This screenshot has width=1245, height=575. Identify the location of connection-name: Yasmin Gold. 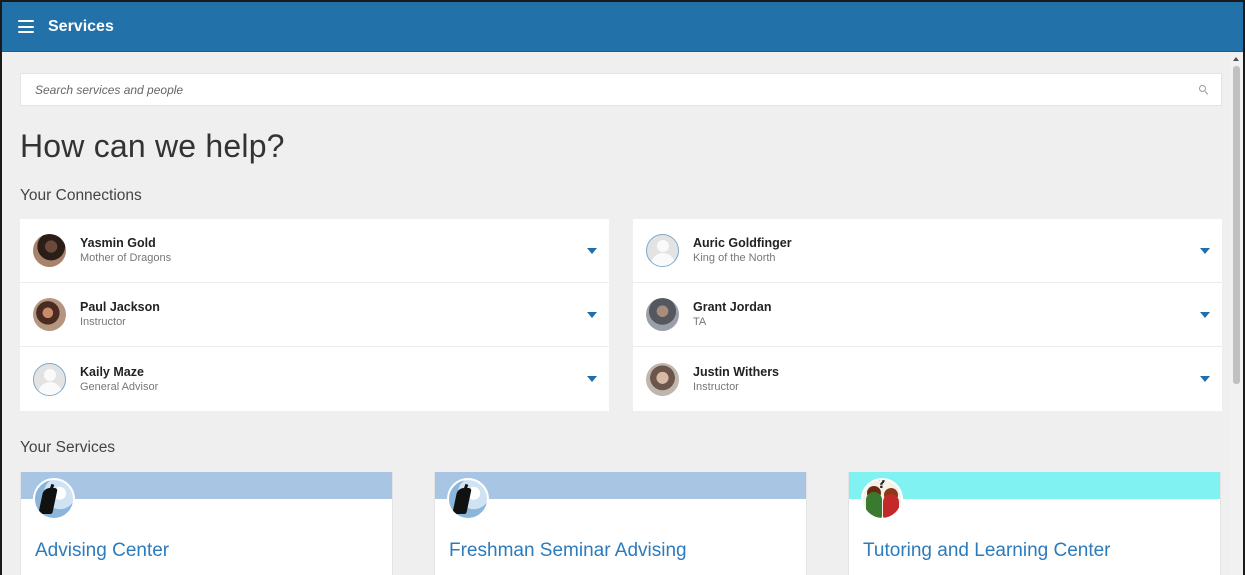
(118, 243).